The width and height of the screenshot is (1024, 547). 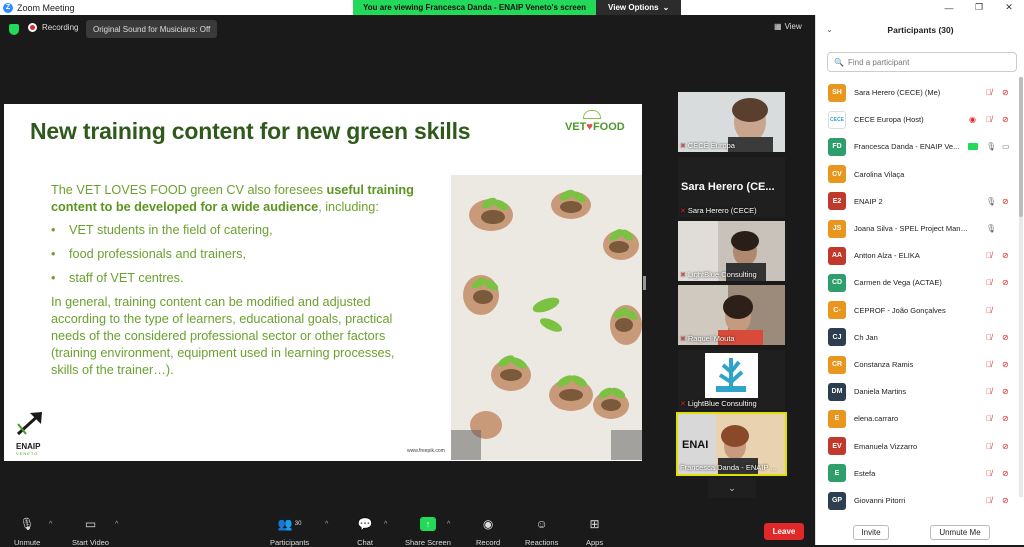 What do you see at coordinates (594, 524) in the screenshot?
I see `apps-icon: ⊞` at bounding box center [594, 524].